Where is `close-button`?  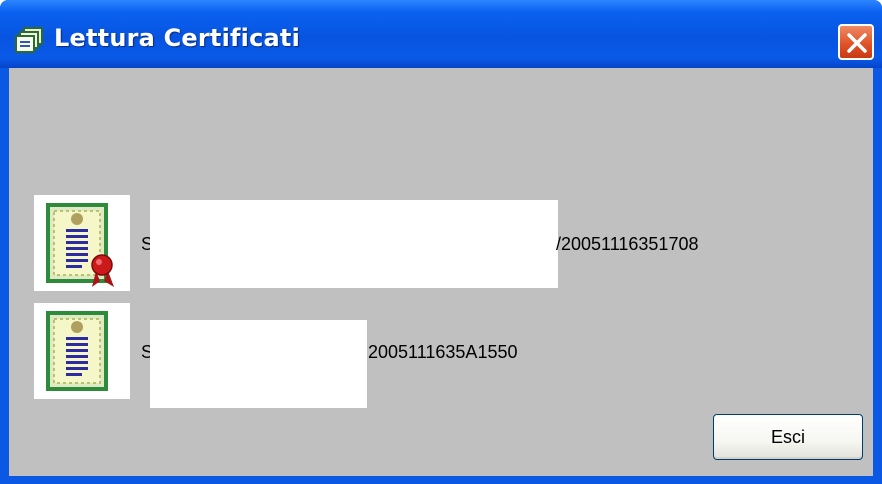
close-button is located at coordinates (856, 42).